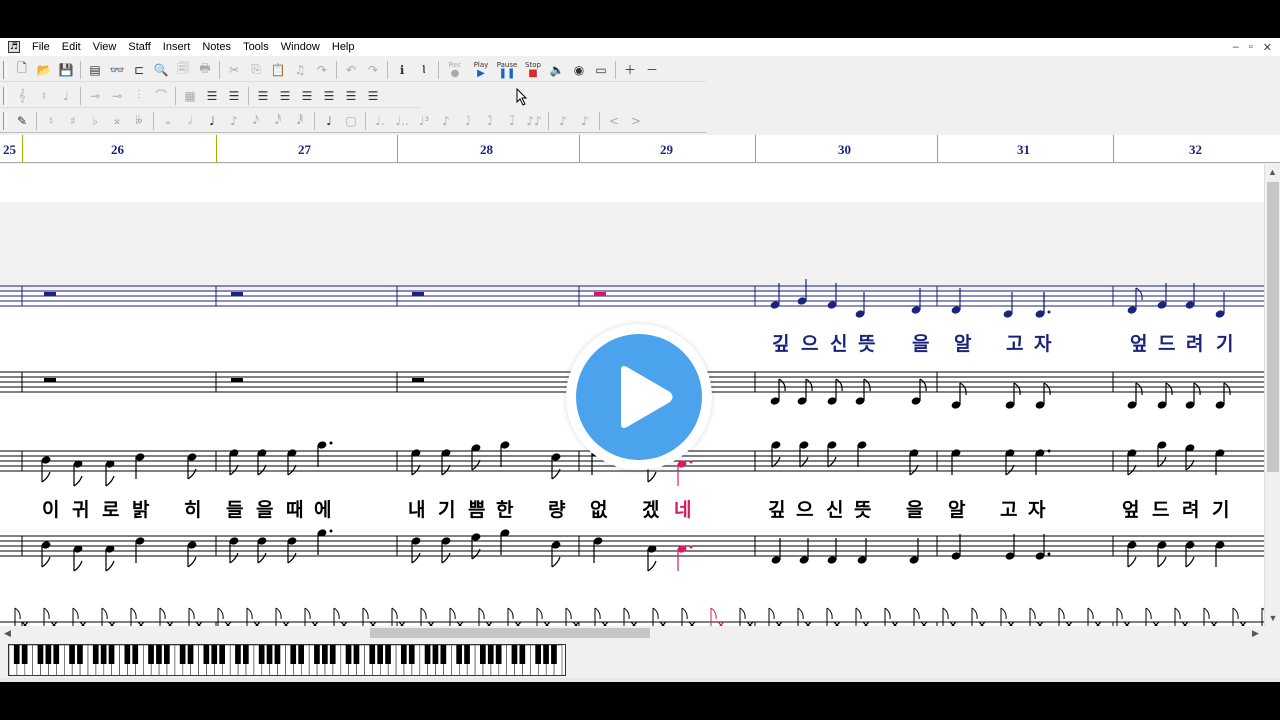  Describe the element at coordinates (512, 121) in the screenshot. I see `tenuto-icon: ♩̄` at that location.